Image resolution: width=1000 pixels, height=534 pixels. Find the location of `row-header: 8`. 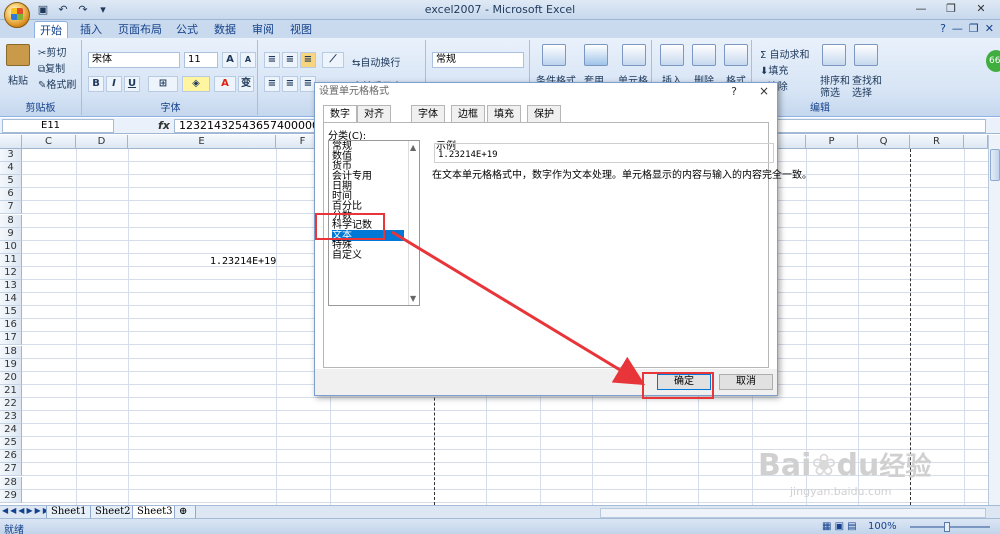

row-header: 8 is located at coordinates (11, 221).